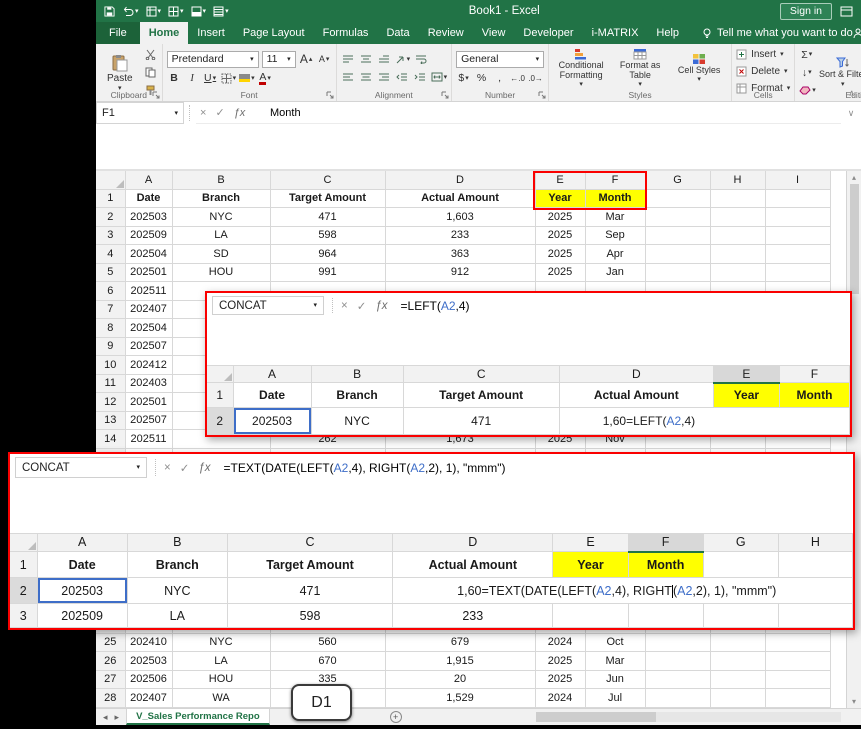  I want to click on cell-D4: 363, so click(460, 254).